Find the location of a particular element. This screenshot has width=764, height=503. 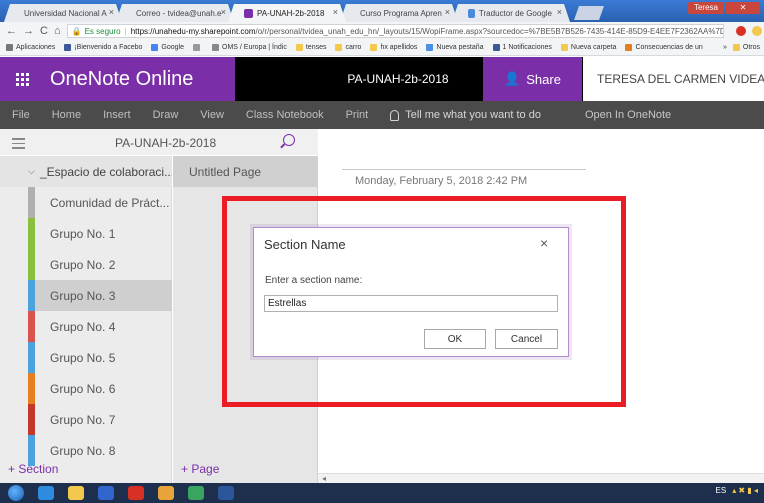

ok-button: OK is located at coordinates (455, 339).